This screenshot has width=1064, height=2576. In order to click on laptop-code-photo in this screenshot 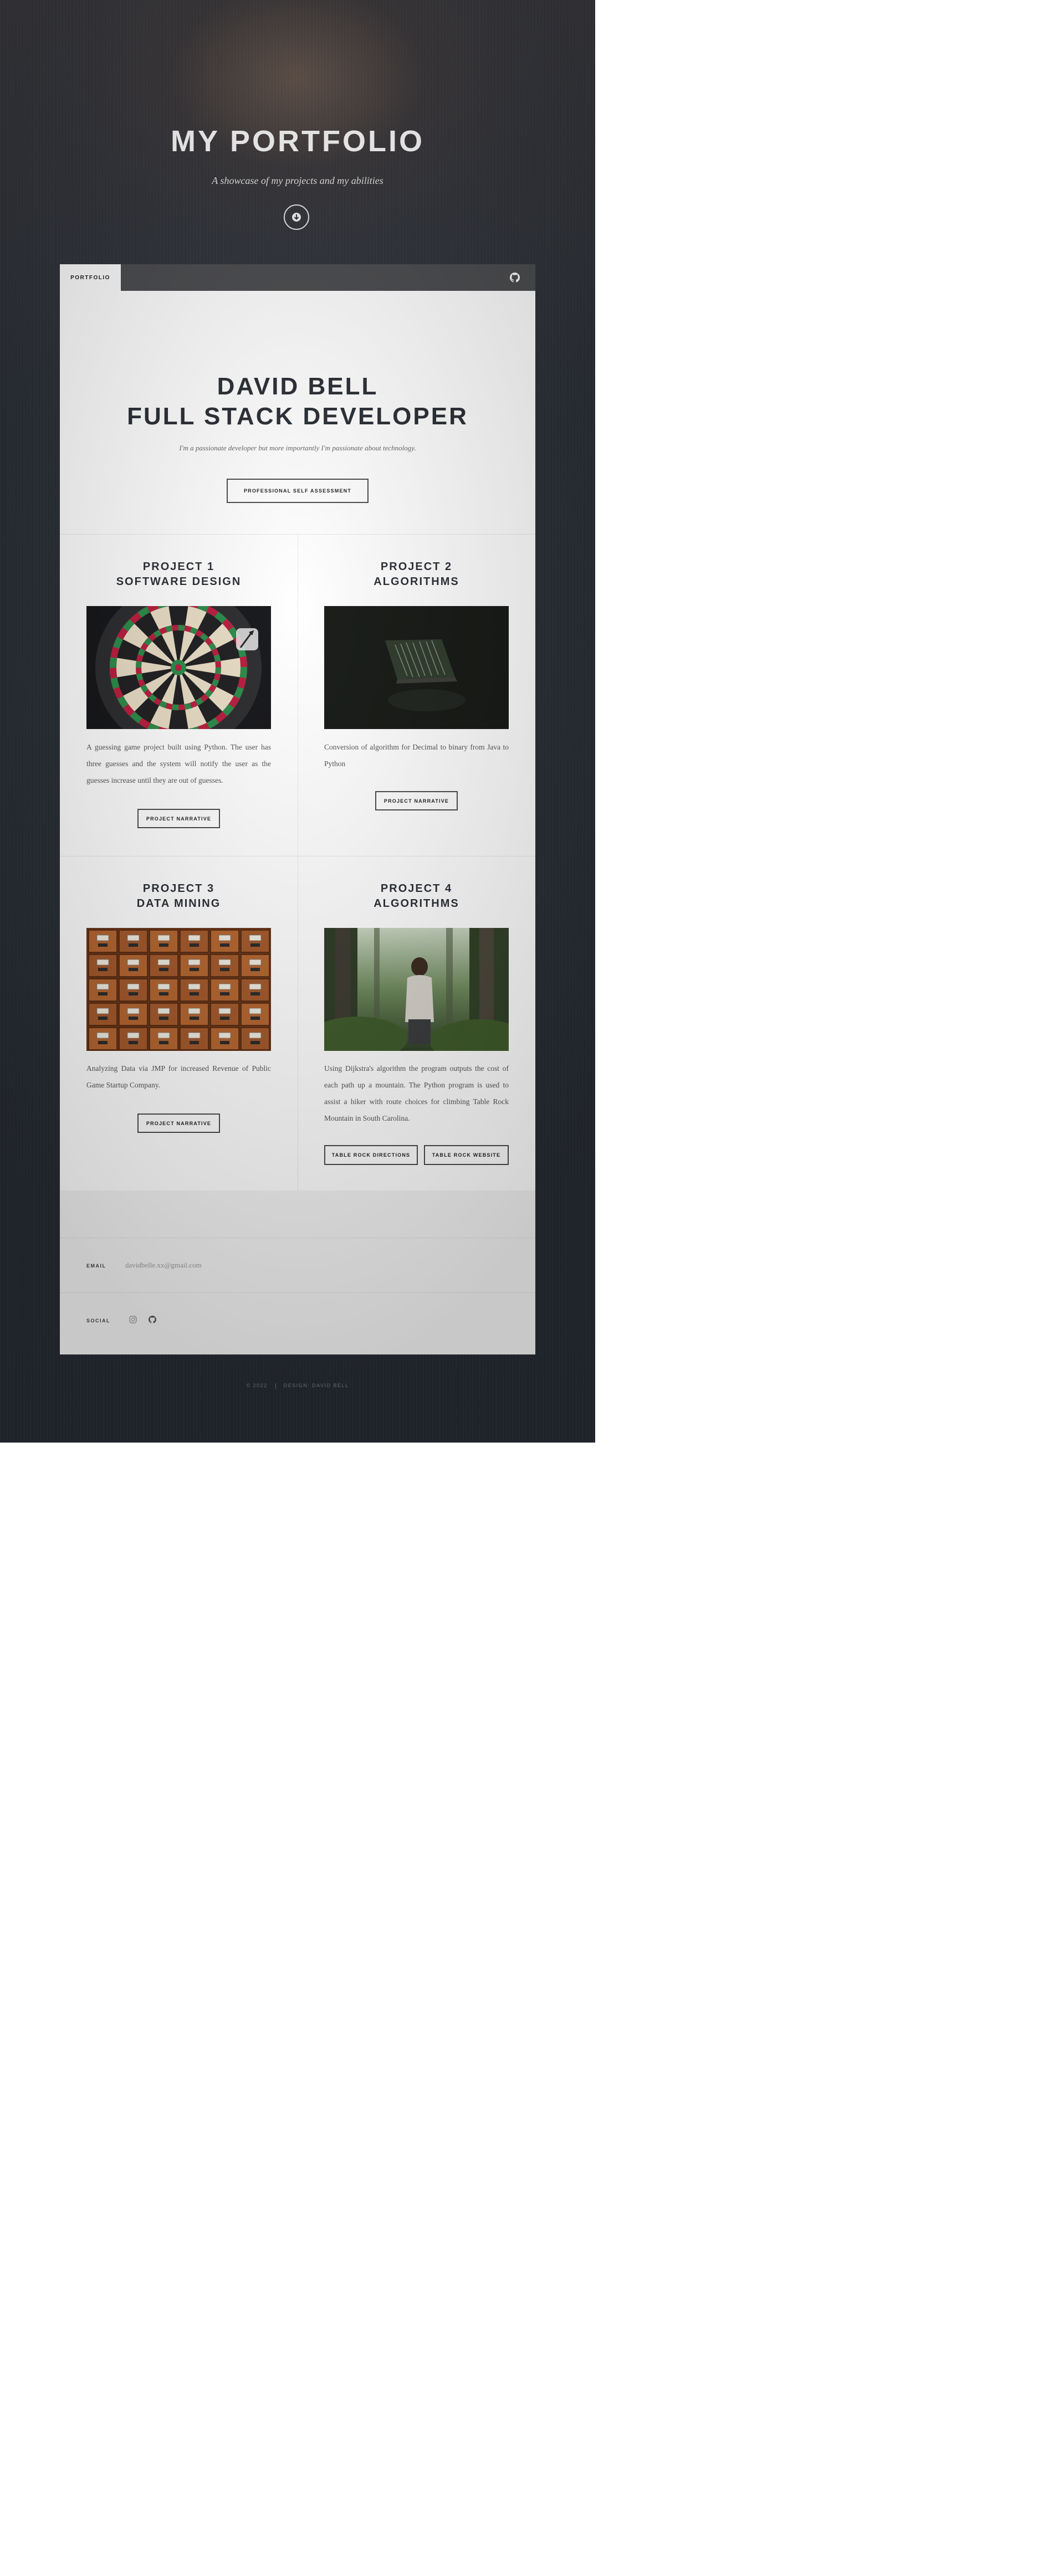, I will do `click(416, 667)`.